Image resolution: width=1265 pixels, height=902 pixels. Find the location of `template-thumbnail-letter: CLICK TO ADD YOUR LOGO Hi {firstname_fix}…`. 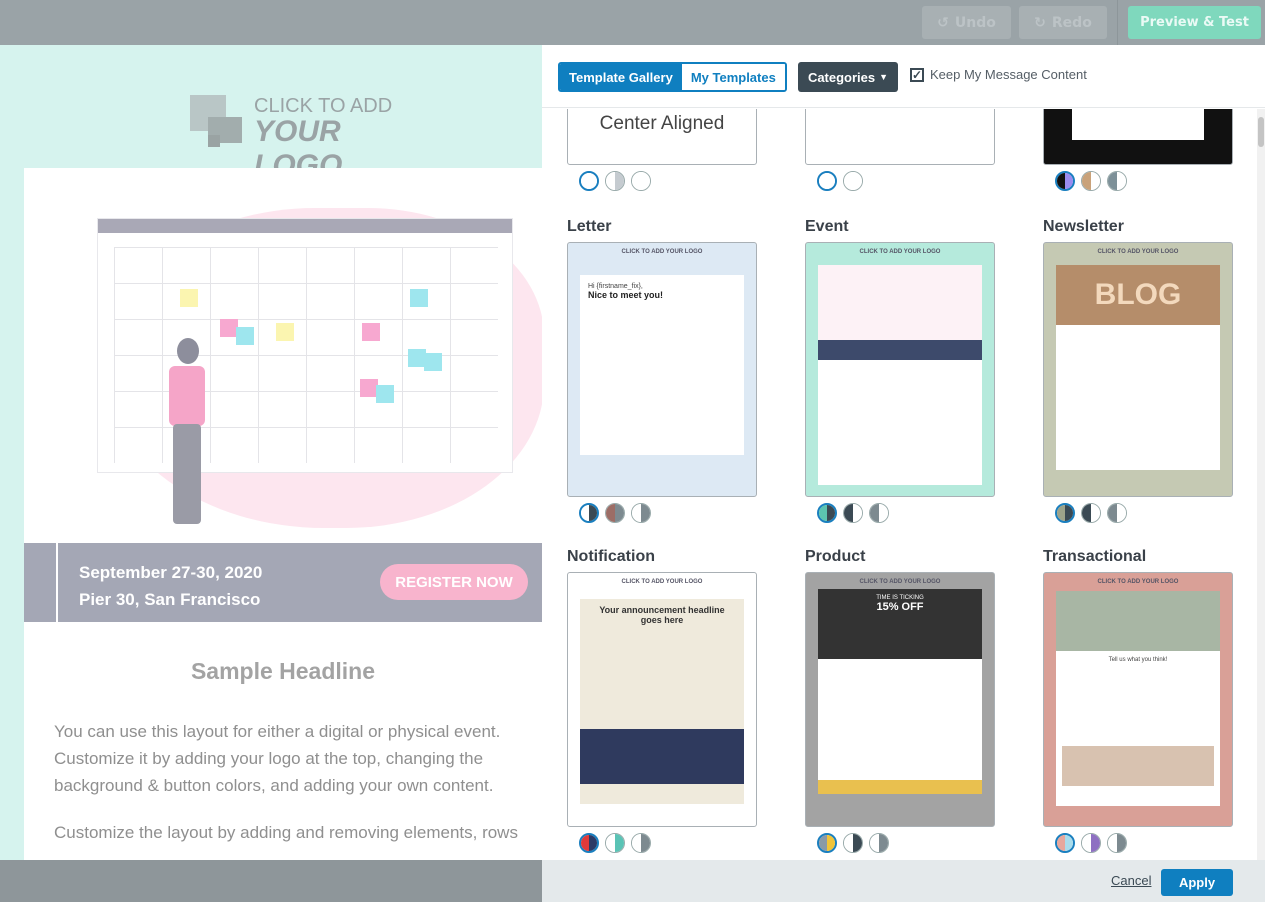

template-thumbnail-letter: CLICK TO ADD YOUR LOGO Hi {firstname_fix}… is located at coordinates (662, 369).